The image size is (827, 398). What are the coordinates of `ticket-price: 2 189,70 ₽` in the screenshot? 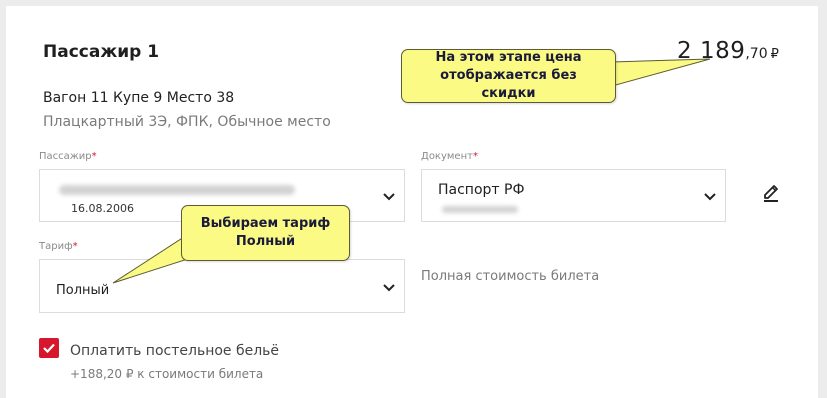 It's located at (728, 51).